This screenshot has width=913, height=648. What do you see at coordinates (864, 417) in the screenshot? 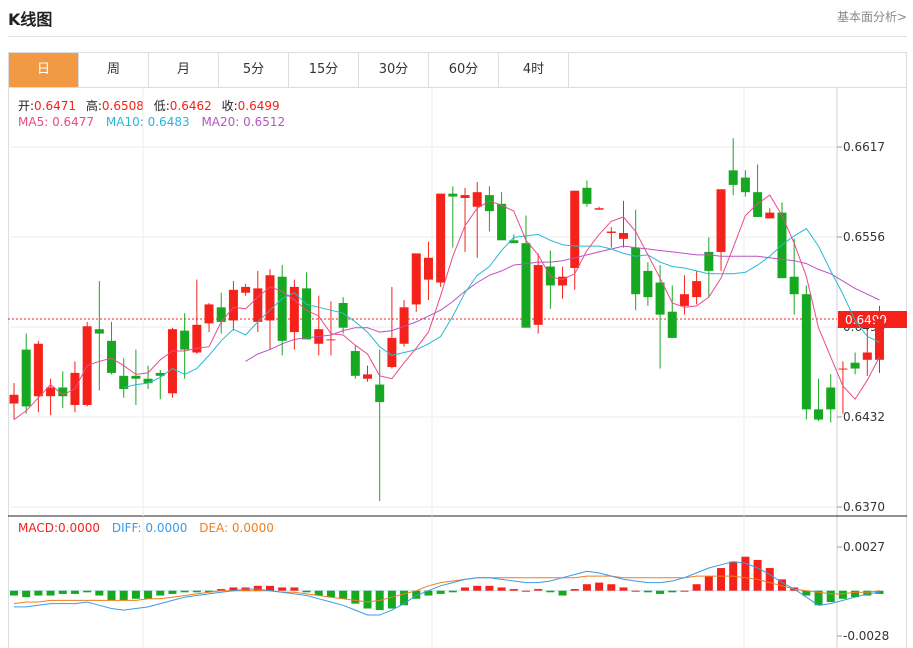
I see `price-tick-label: 0.6432` at bounding box center [864, 417].